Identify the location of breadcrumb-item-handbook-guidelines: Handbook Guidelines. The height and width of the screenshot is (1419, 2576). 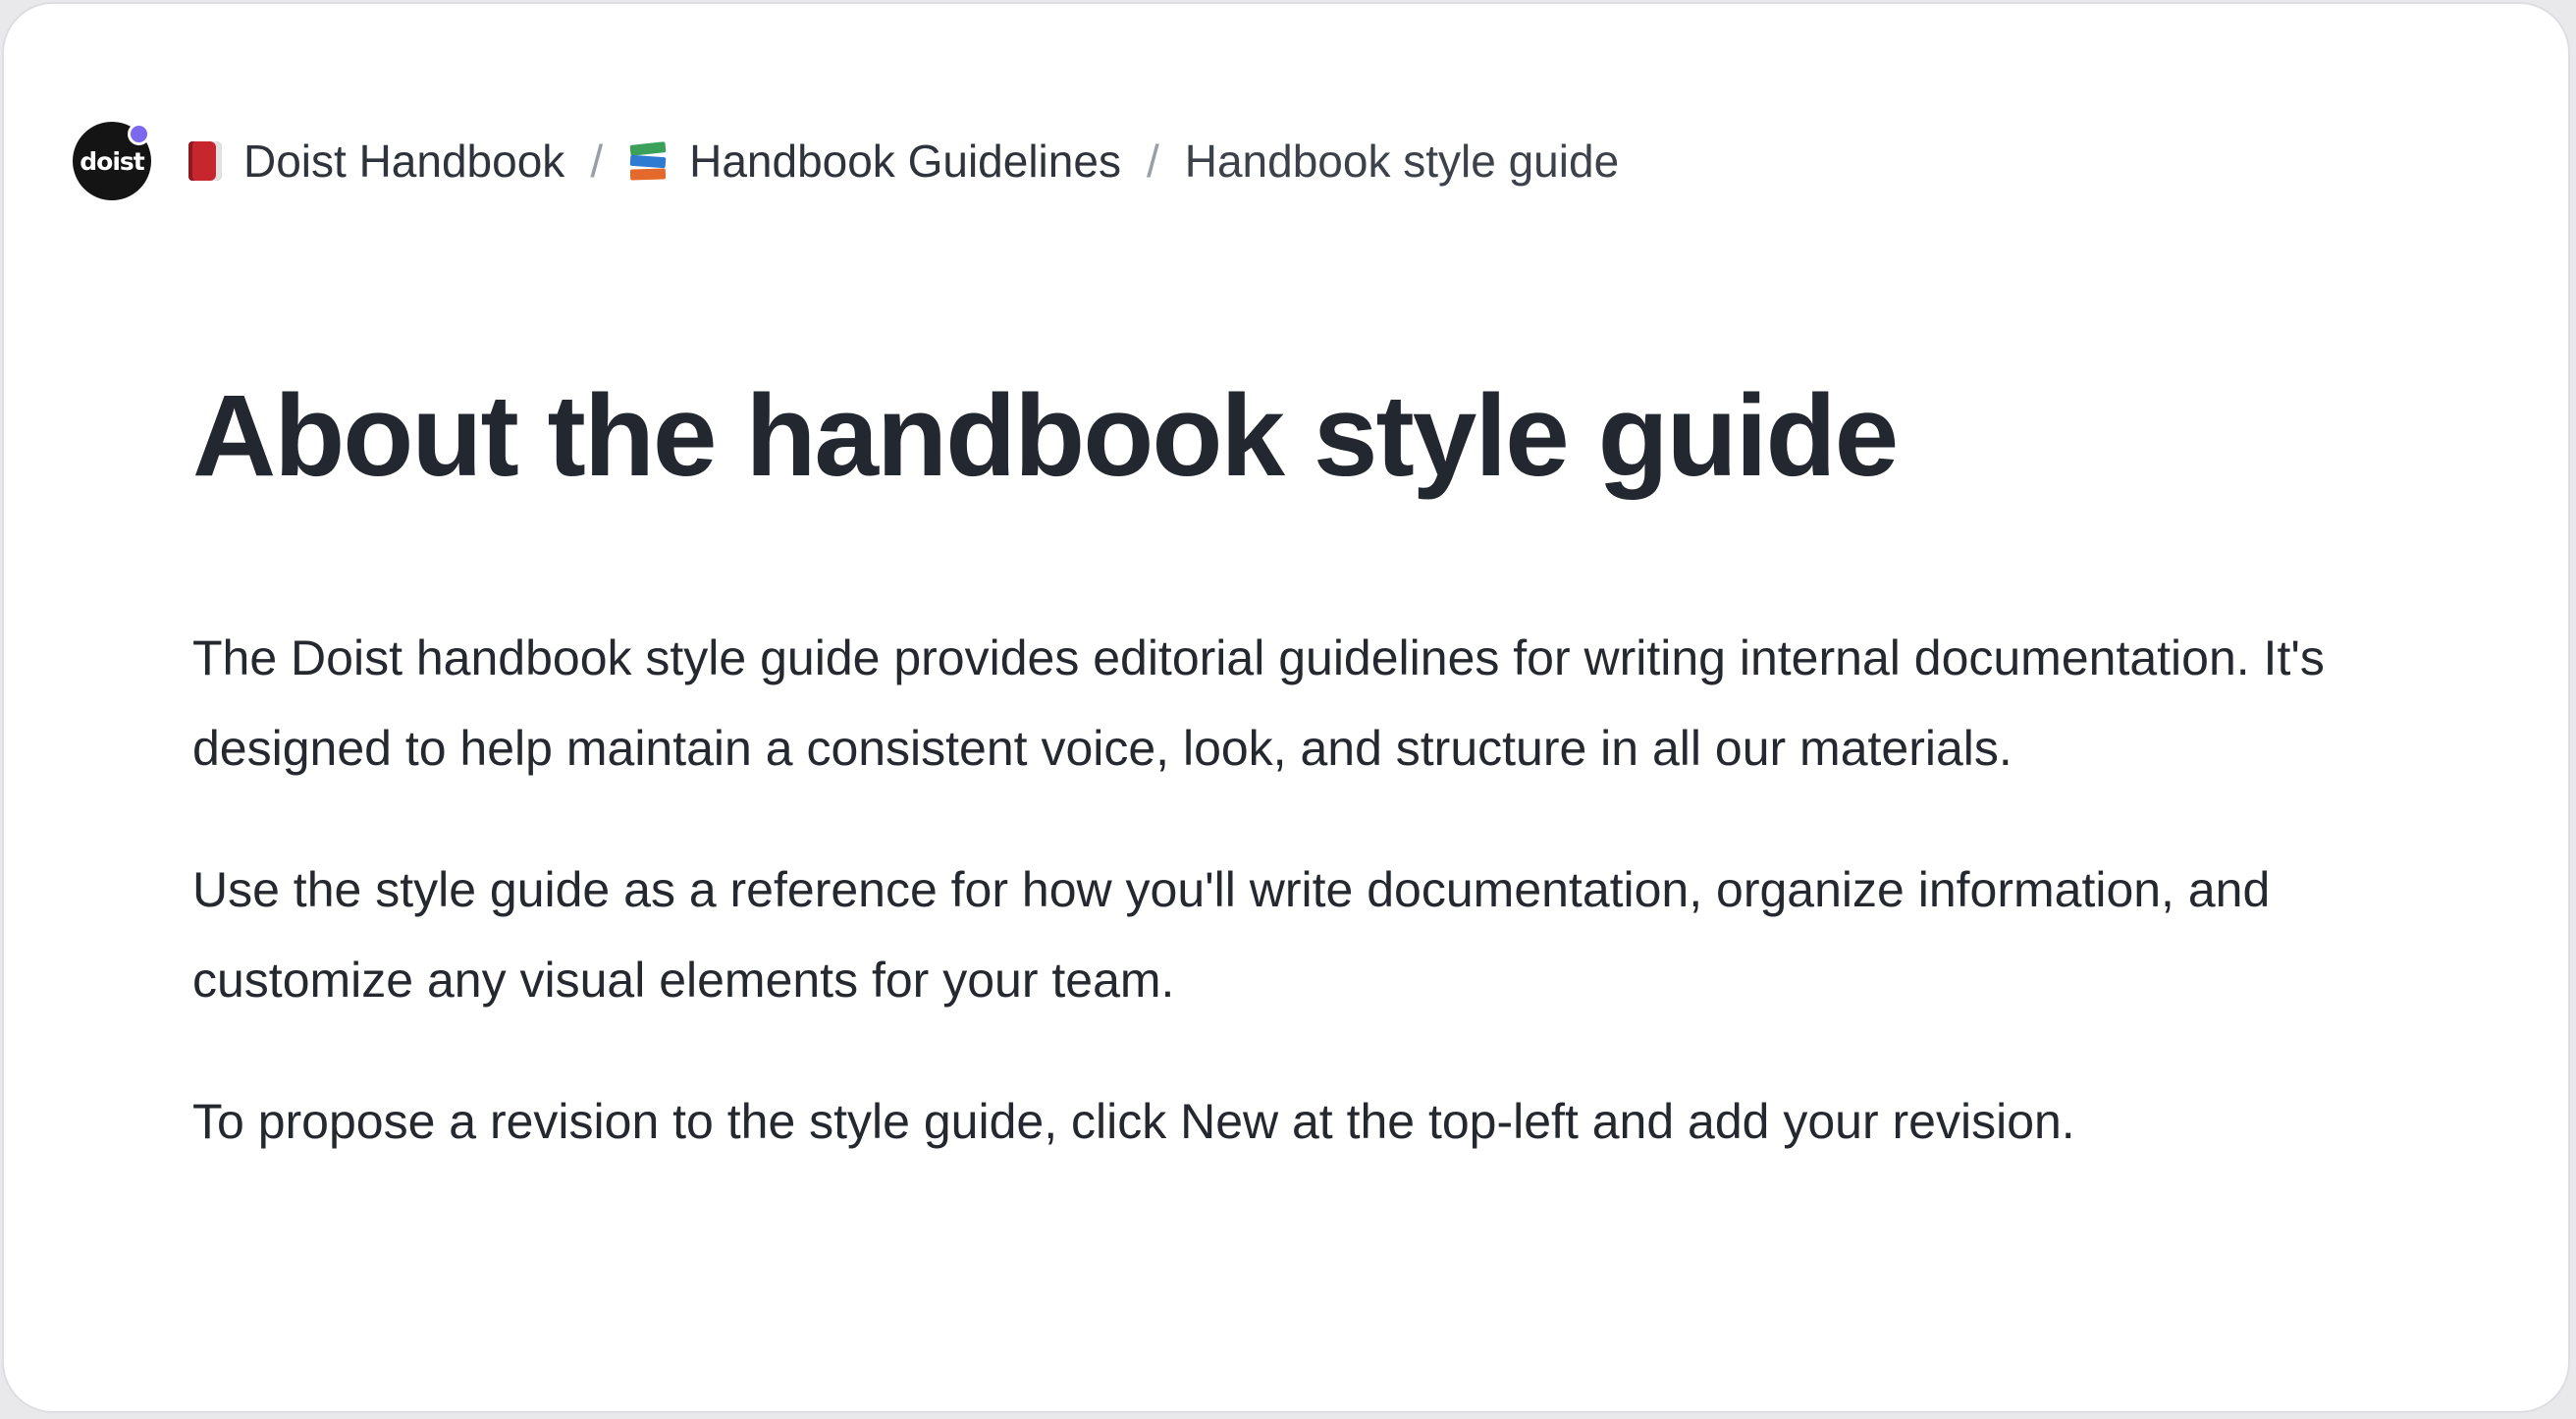
(874, 161).